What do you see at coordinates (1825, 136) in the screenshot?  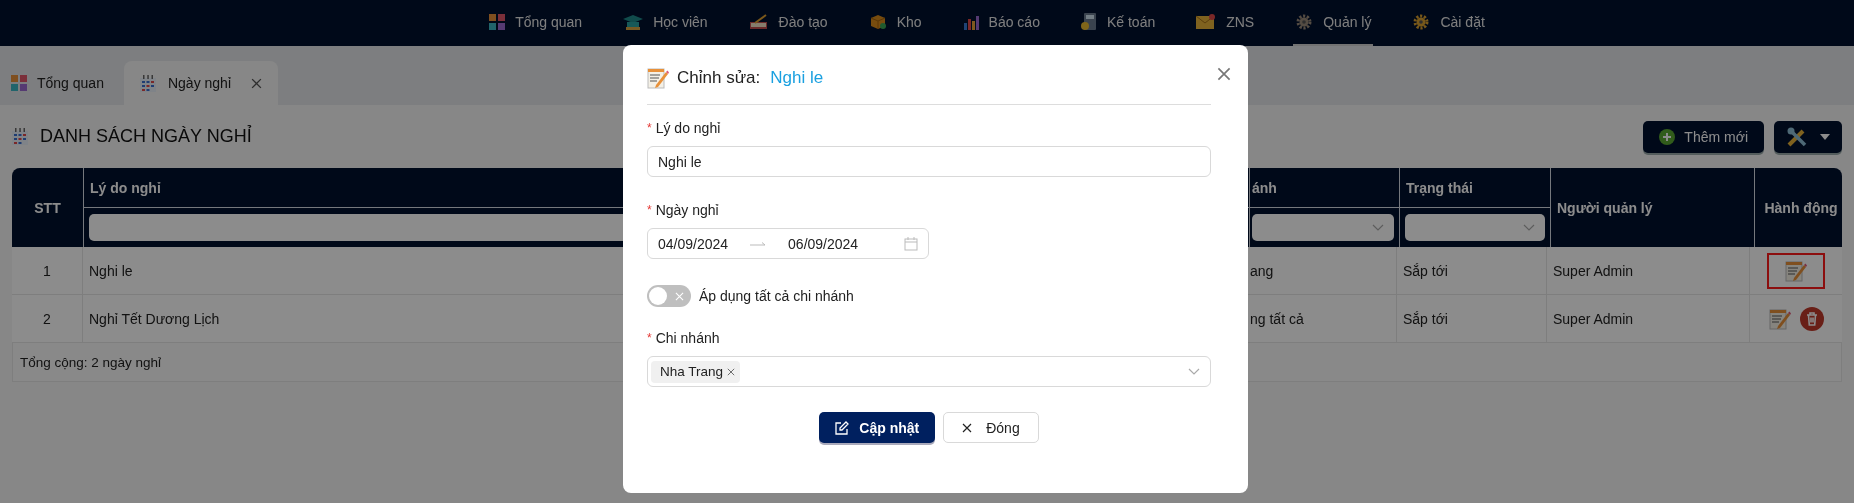 I see `caret-icon` at bounding box center [1825, 136].